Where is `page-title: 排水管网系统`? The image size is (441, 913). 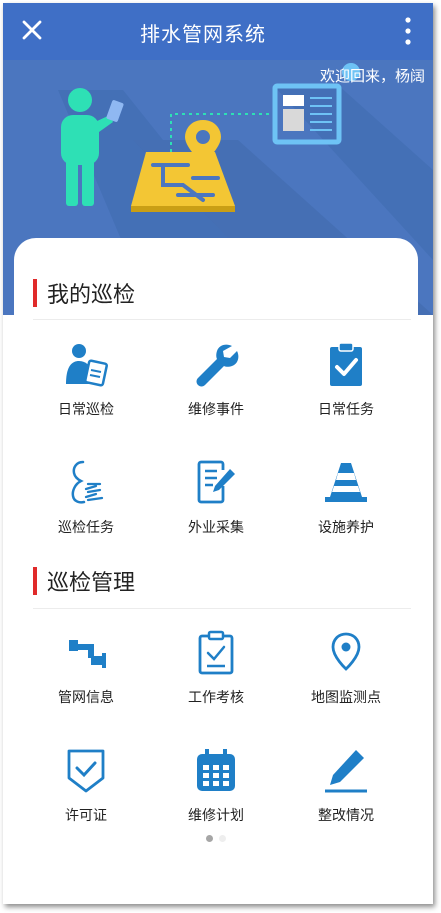 page-title: 排水管网系统 is located at coordinates (203, 34).